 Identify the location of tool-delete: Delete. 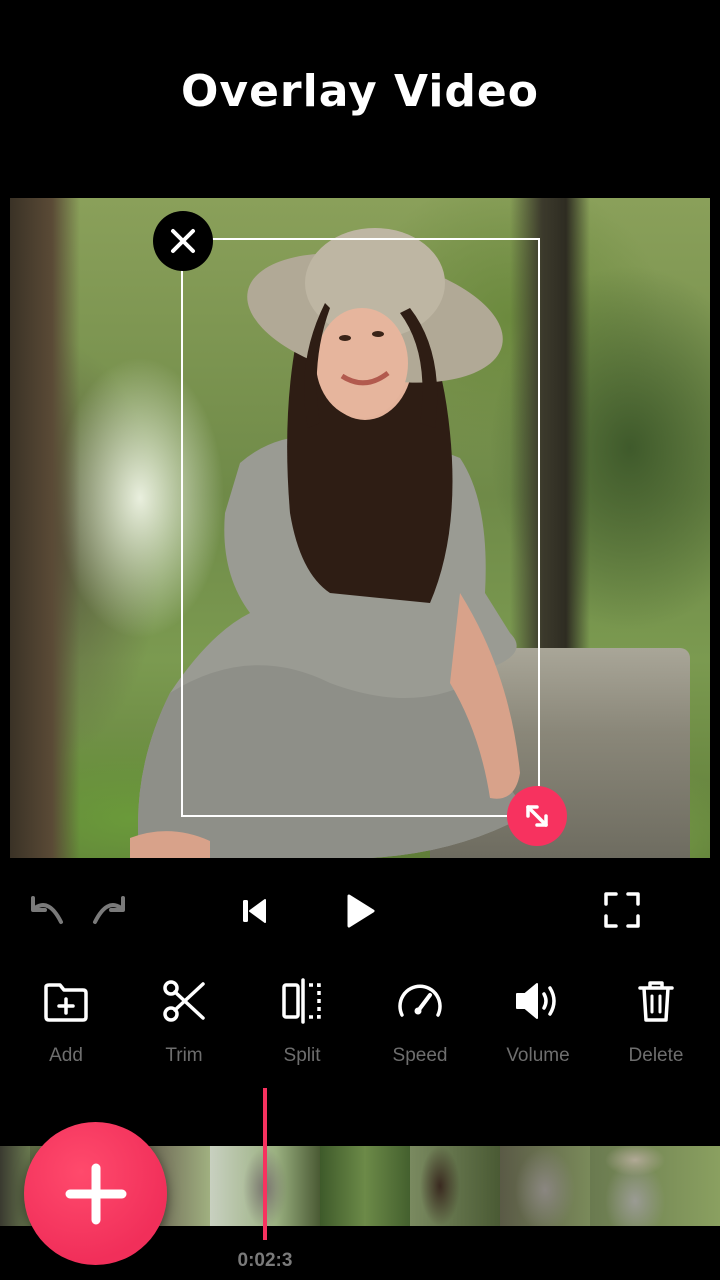
(656, 1025).